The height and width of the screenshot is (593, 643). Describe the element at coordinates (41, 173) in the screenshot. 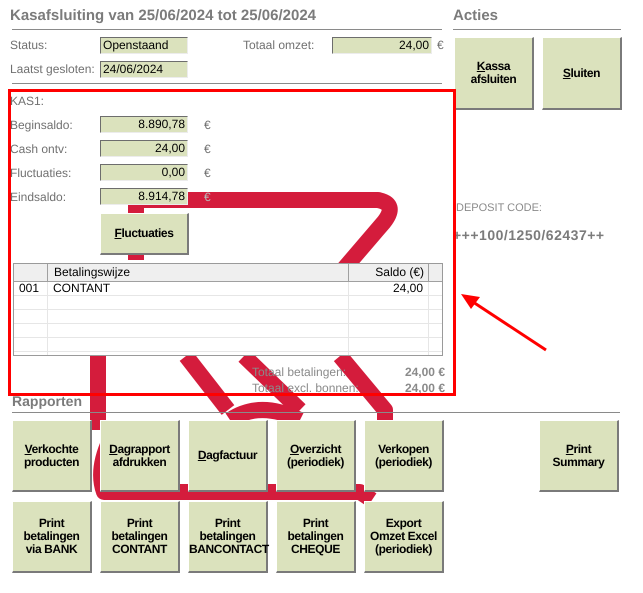

I see `field-label: Fluctuaties:` at that location.